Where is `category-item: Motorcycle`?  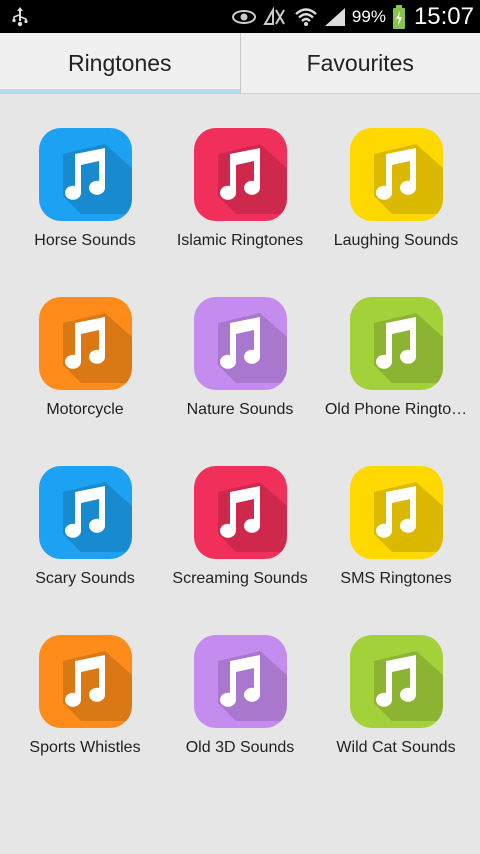
category-item: Motorcycle is located at coordinates (85, 340).